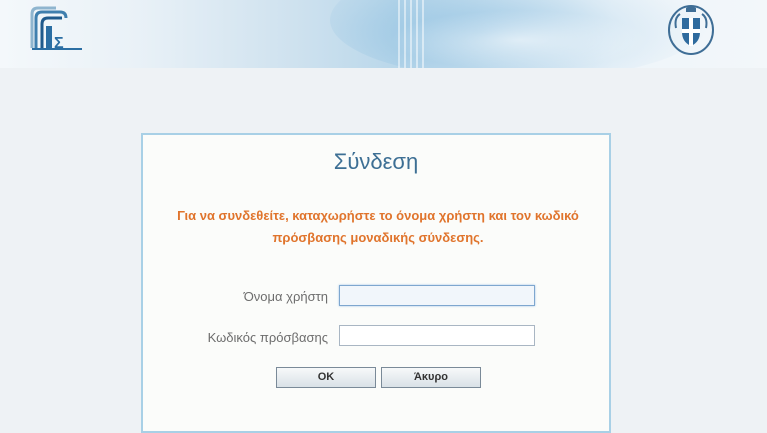 Image resolution: width=767 pixels, height=433 pixels. Describe the element at coordinates (437, 335) in the screenshot. I see `password-input` at that location.